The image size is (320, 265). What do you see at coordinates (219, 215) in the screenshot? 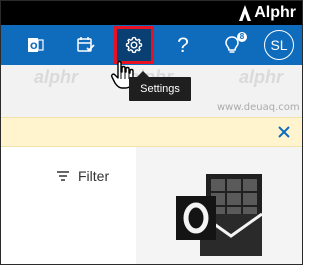
I see `outlook-logo-icon` at bounding box center [219, 215].